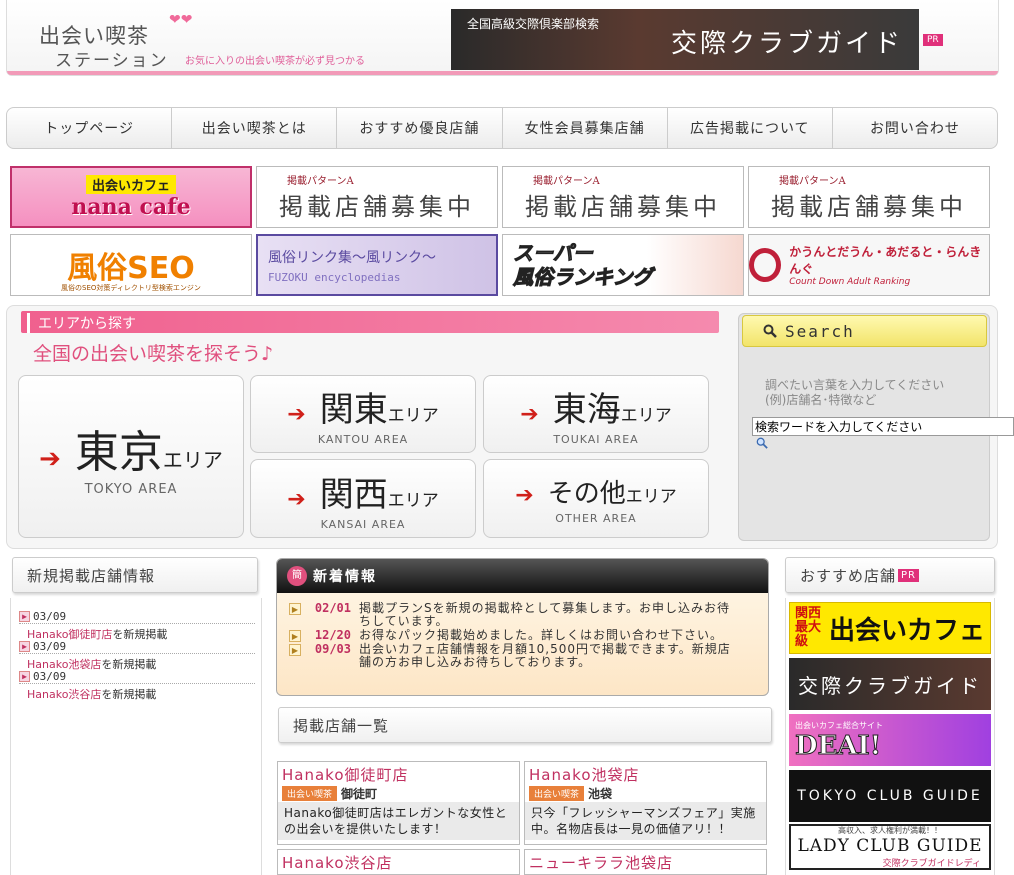 Image resolution: width=1014 pixels, height=875 pixels. I want to click on news-date: 12/20, so click(332, 635).